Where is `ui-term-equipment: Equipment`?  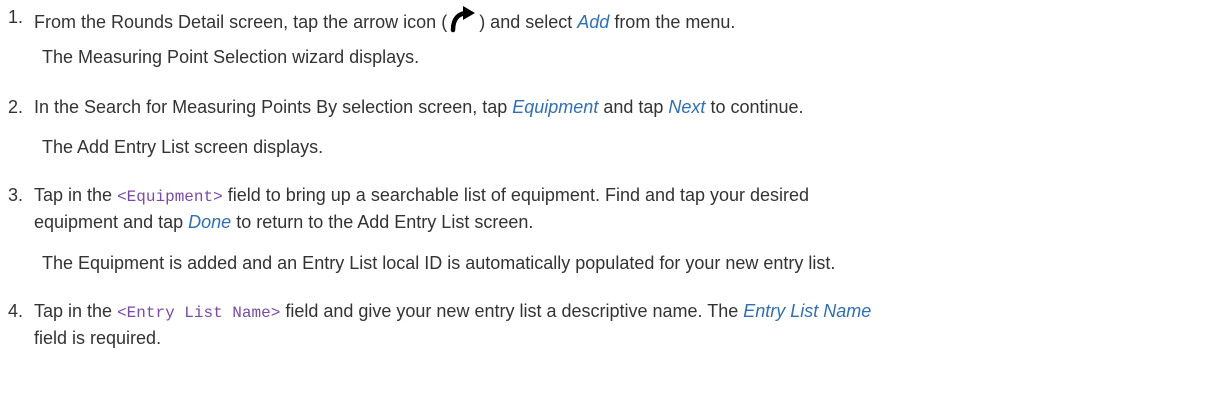 ui-term-equipment: Equipment is located at coordinates (555, 107).